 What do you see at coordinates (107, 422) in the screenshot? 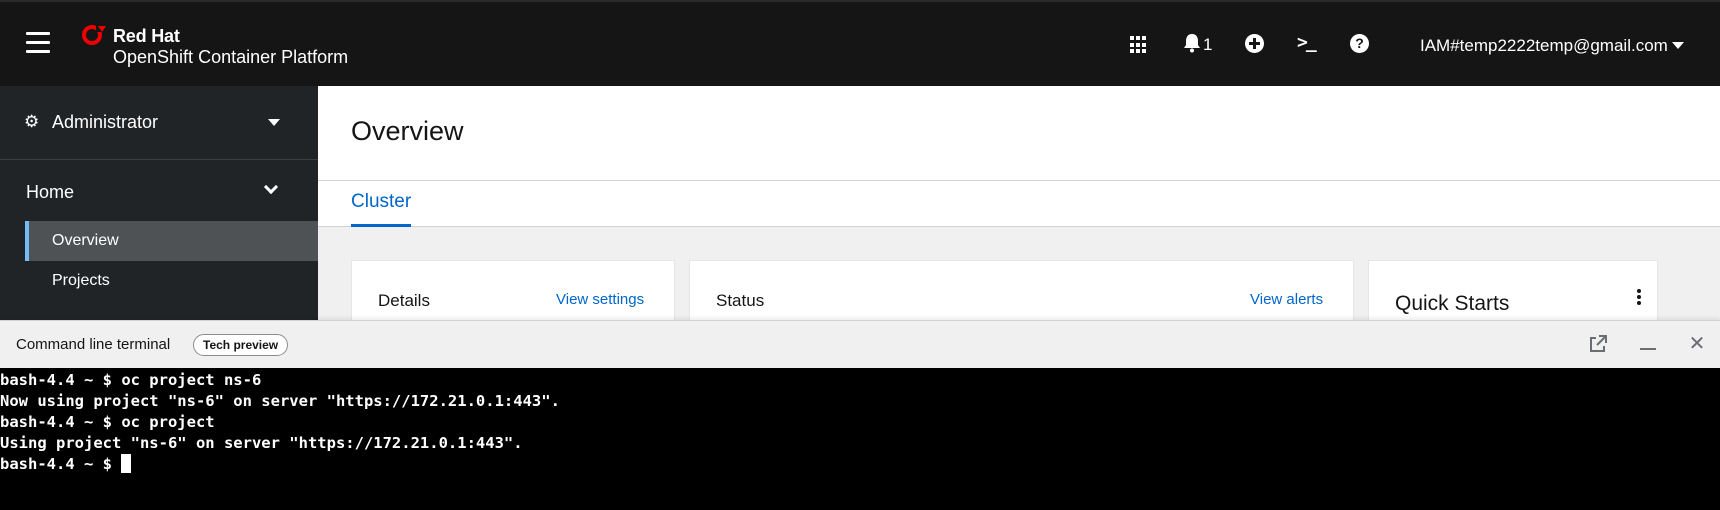
I see `terminal-line: bash-4.4 ~ $ oc project` at bounding box center [107, 422].